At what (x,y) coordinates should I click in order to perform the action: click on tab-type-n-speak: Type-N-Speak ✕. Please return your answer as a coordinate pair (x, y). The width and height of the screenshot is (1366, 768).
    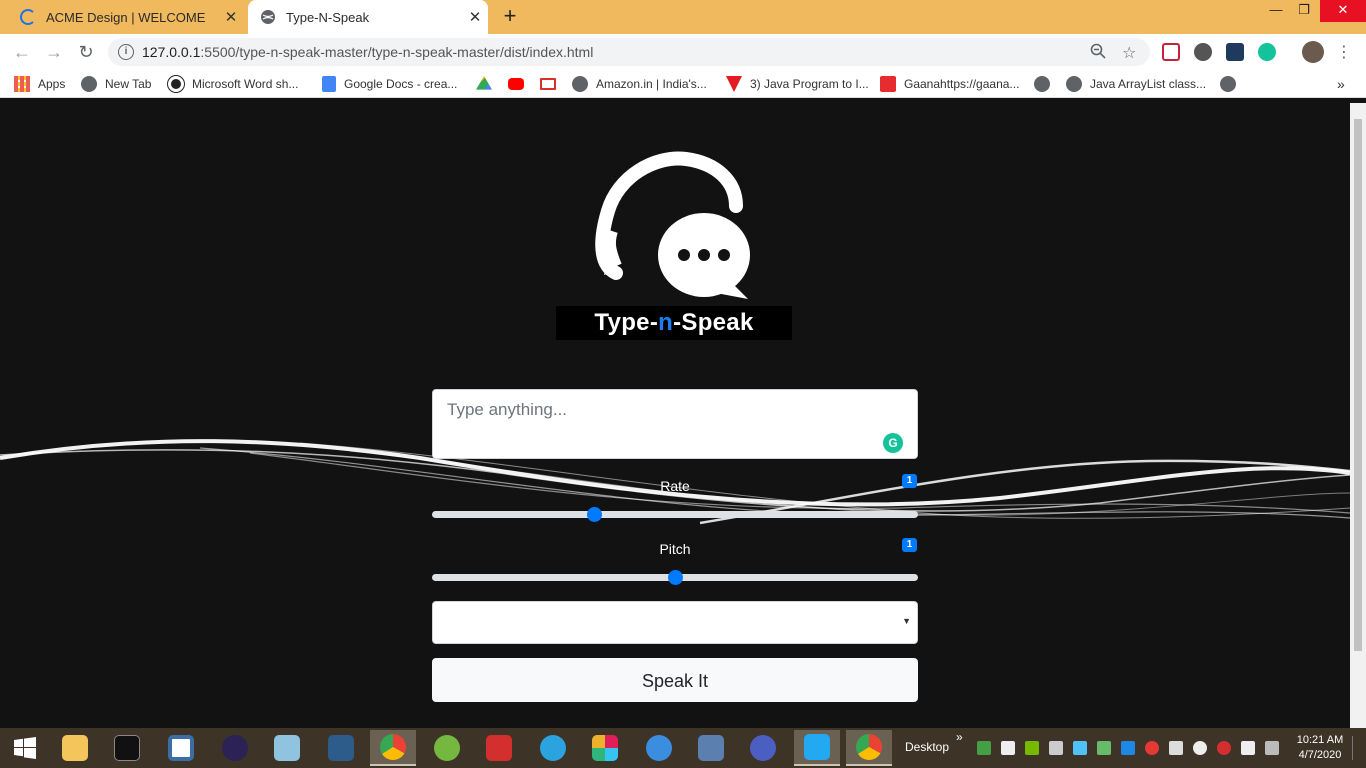
    Looking at the image, I should click on (368, 17).